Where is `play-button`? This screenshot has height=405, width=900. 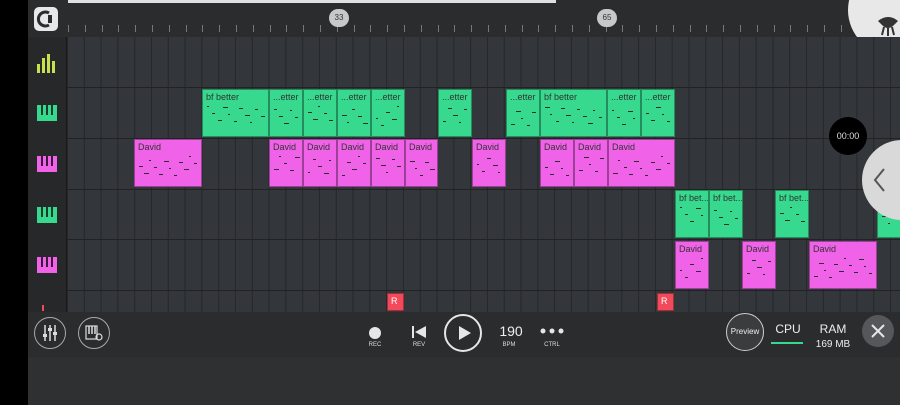 play-button is located at coordinates (463, 333).